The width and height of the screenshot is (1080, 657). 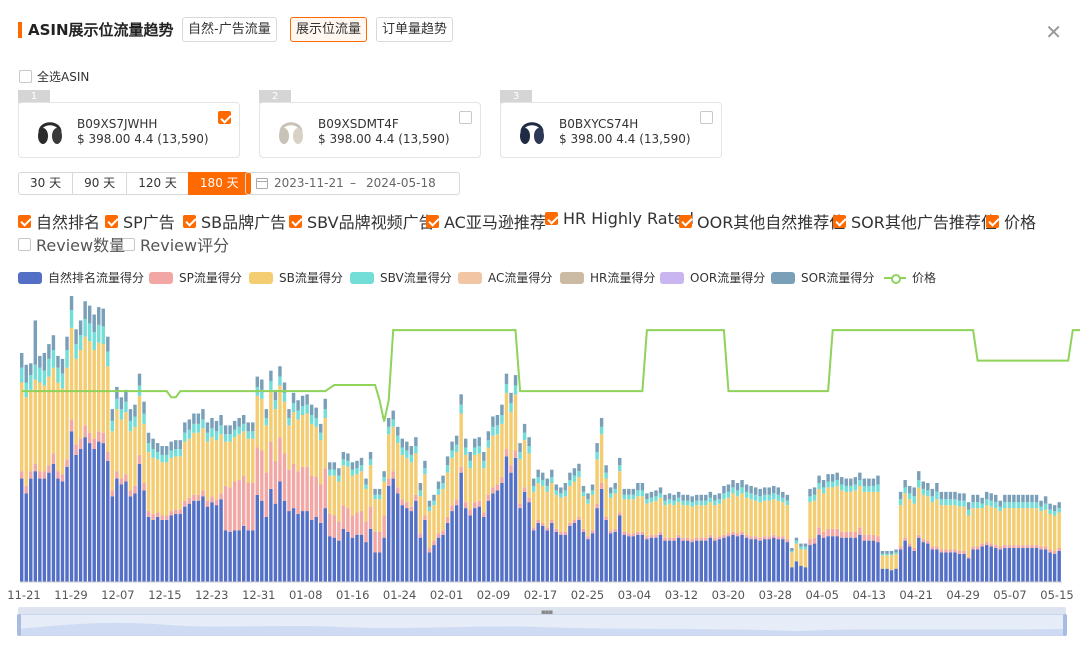 I want to click on legend-ac: AC流量得分, so click(x=505, y=277).